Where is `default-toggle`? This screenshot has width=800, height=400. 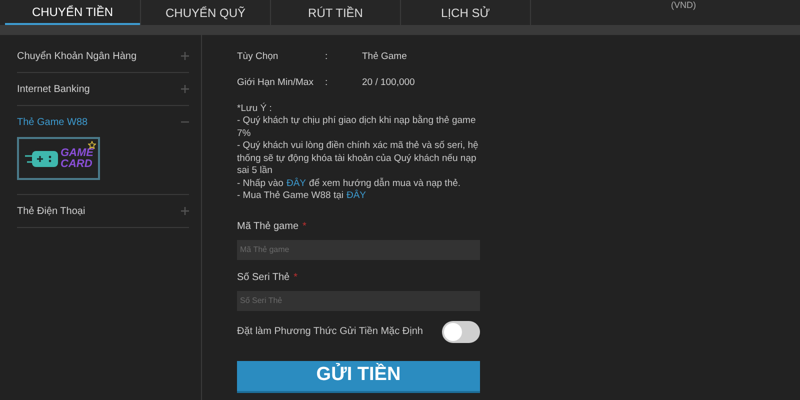
default-toggle is located at coordinates (461, 331).